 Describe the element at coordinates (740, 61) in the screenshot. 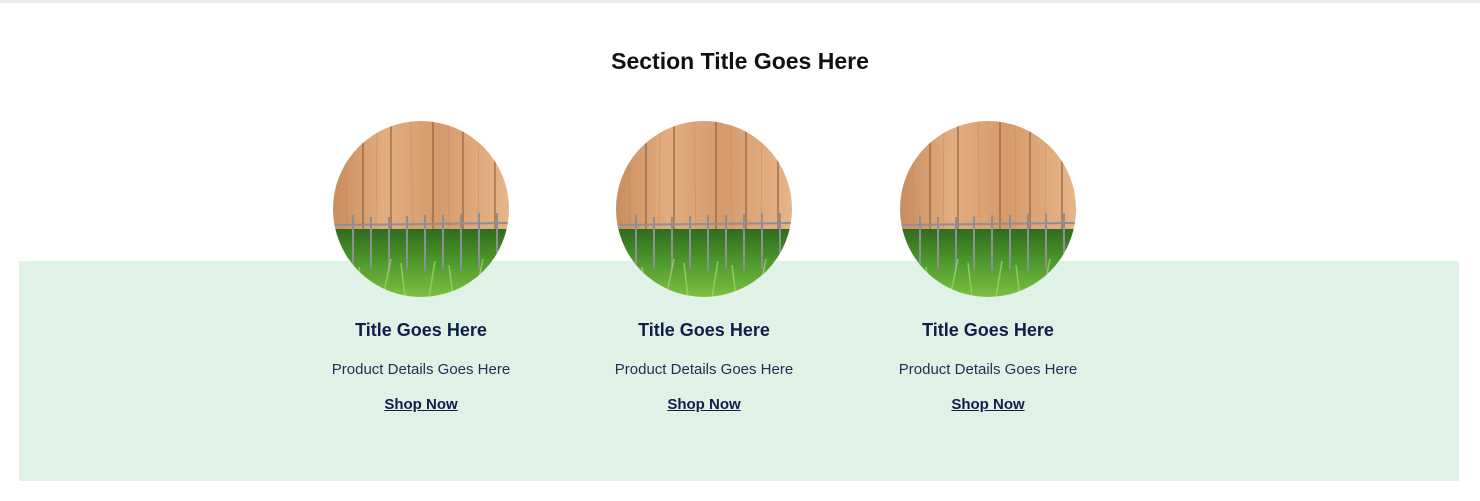

I see `section-title: Section Title Goes Here` at that location.